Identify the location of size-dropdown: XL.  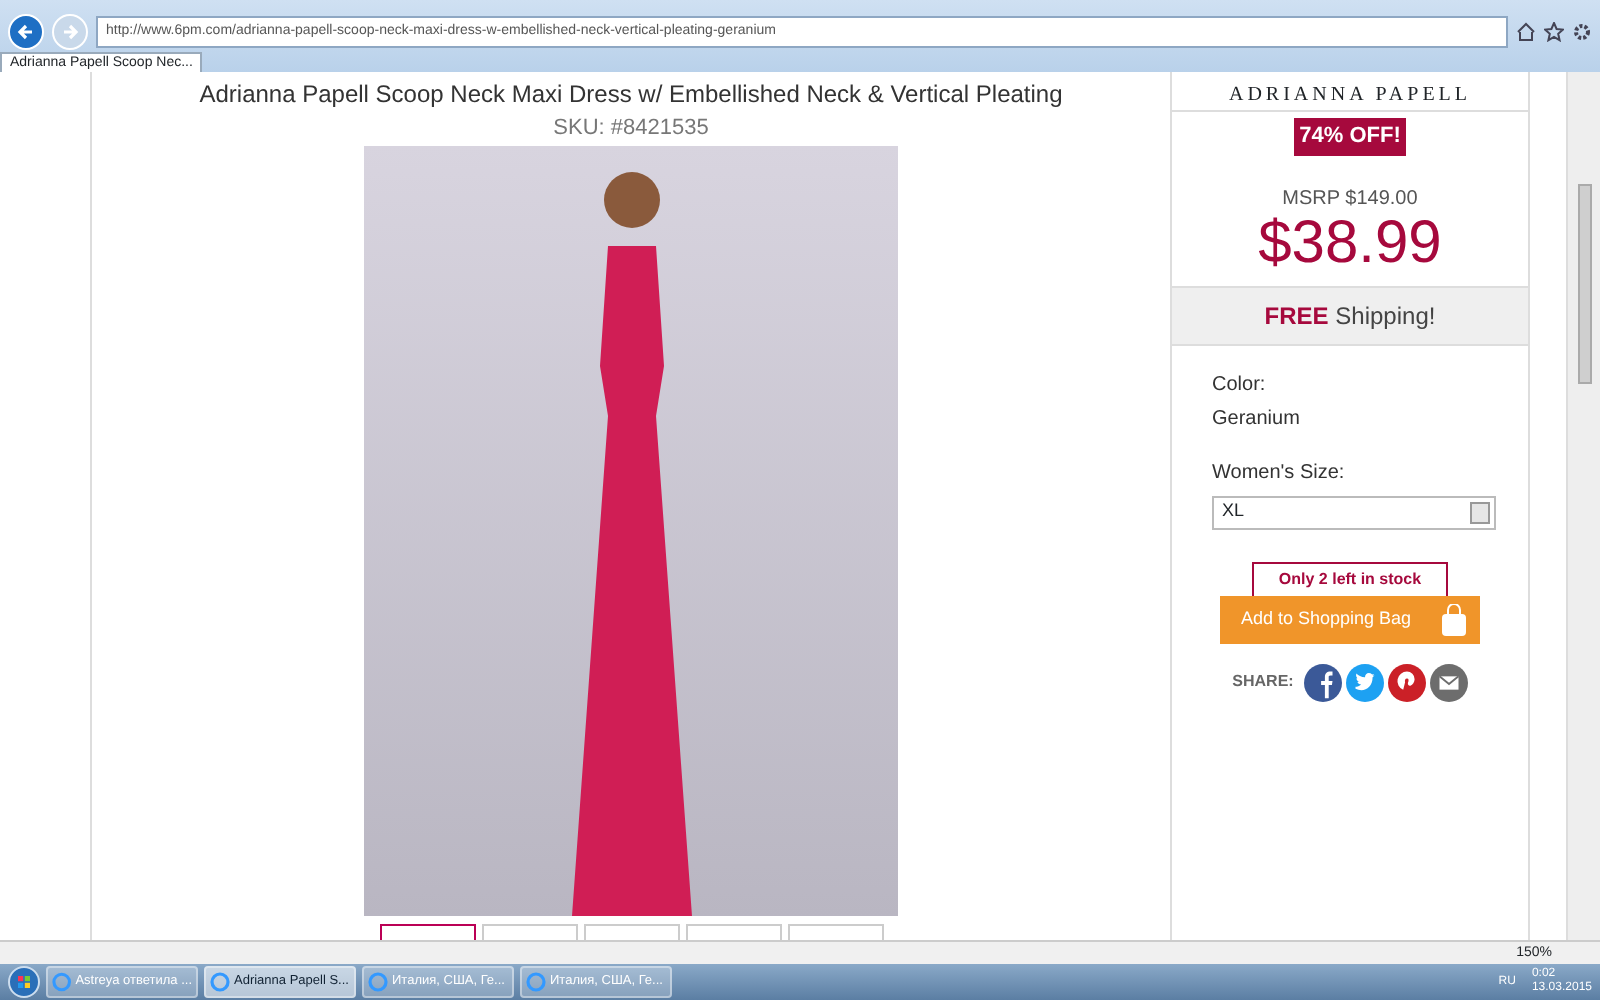
(1354, 512).